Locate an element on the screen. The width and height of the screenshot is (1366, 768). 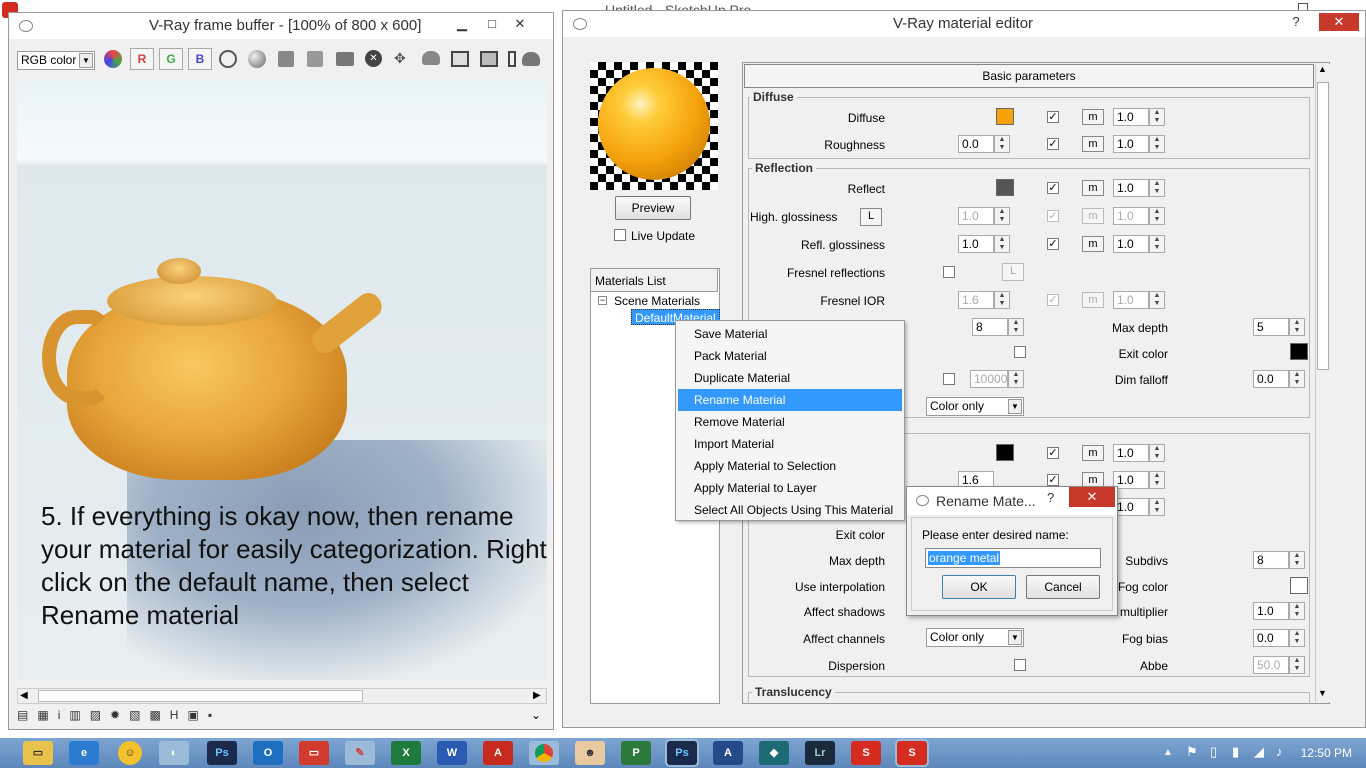
tray-signal-icon: ◢ is located at coordinates (1259, 752).